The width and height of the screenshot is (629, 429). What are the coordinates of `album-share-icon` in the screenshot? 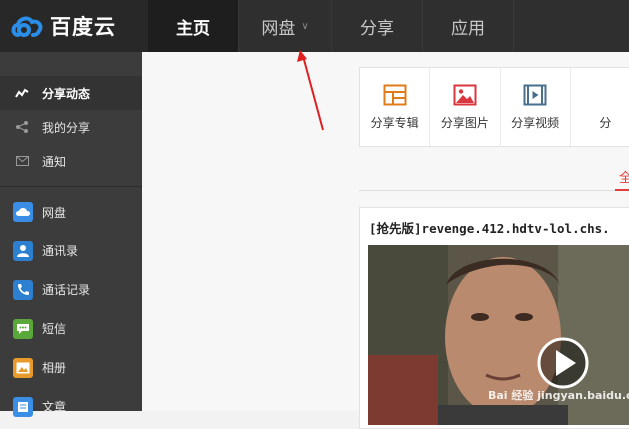 It's located at (395, 94).